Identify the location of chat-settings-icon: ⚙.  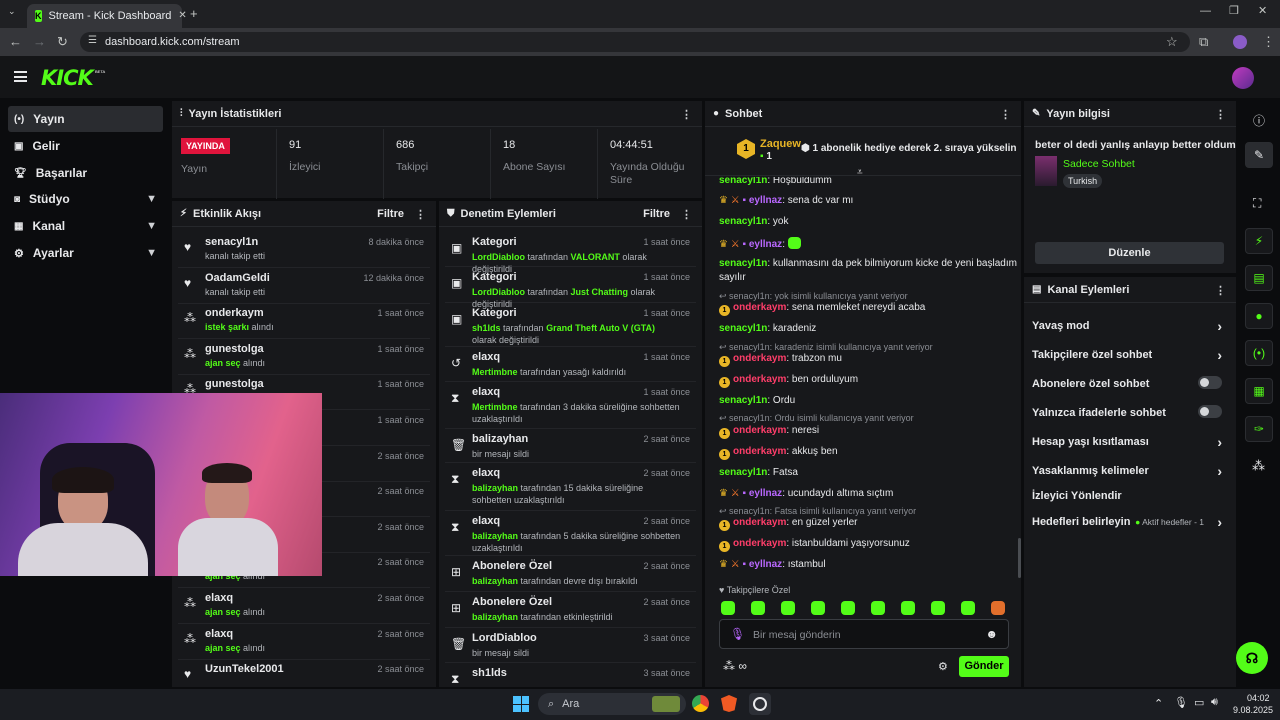
(943, 666).